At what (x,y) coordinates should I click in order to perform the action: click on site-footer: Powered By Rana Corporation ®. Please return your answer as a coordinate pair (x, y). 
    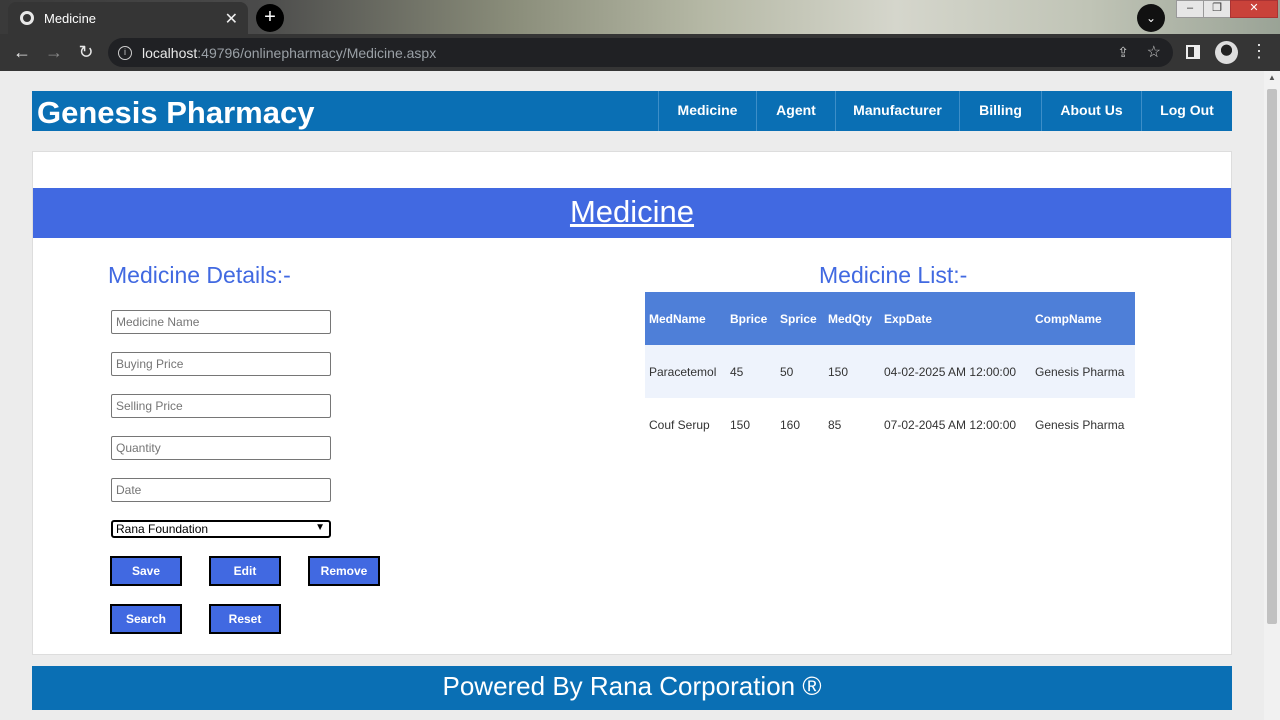
    Looking at the image, I should click on (632, 688).